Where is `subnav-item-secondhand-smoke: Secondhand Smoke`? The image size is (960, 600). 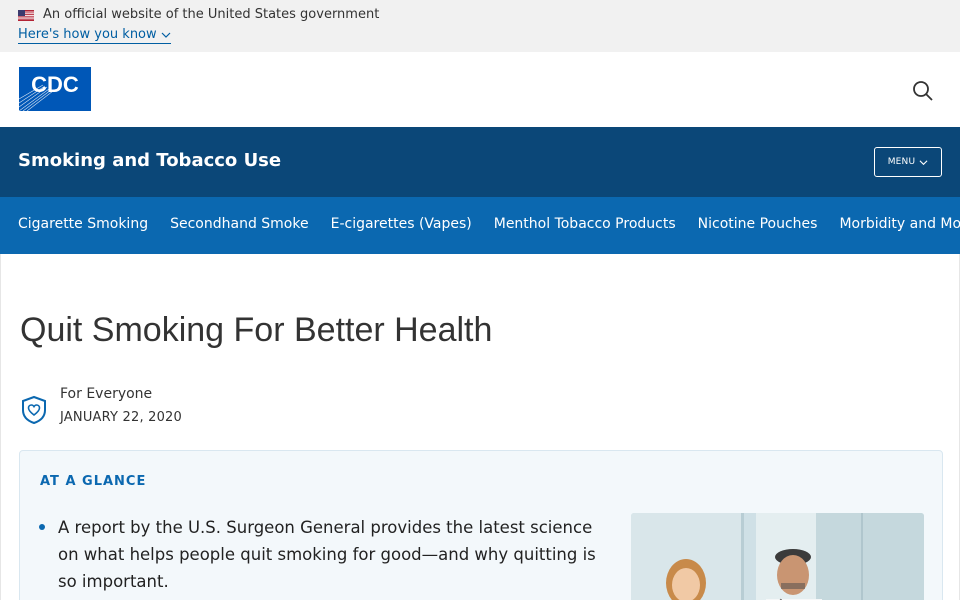 subnav-item-secondhand-smoke: Secondhand Smoke is located at coordinates (239, 224).